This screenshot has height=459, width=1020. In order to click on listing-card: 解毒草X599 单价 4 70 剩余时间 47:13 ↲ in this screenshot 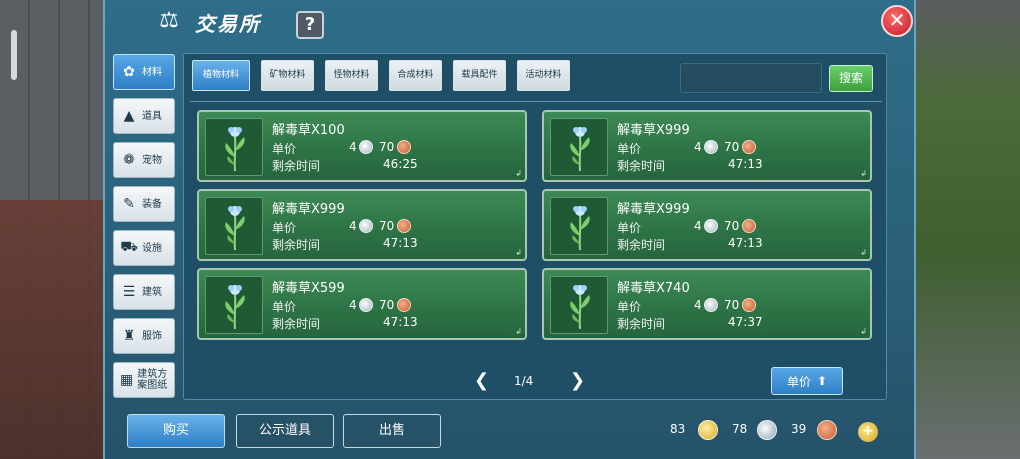, I will do `click(362, 304)`.